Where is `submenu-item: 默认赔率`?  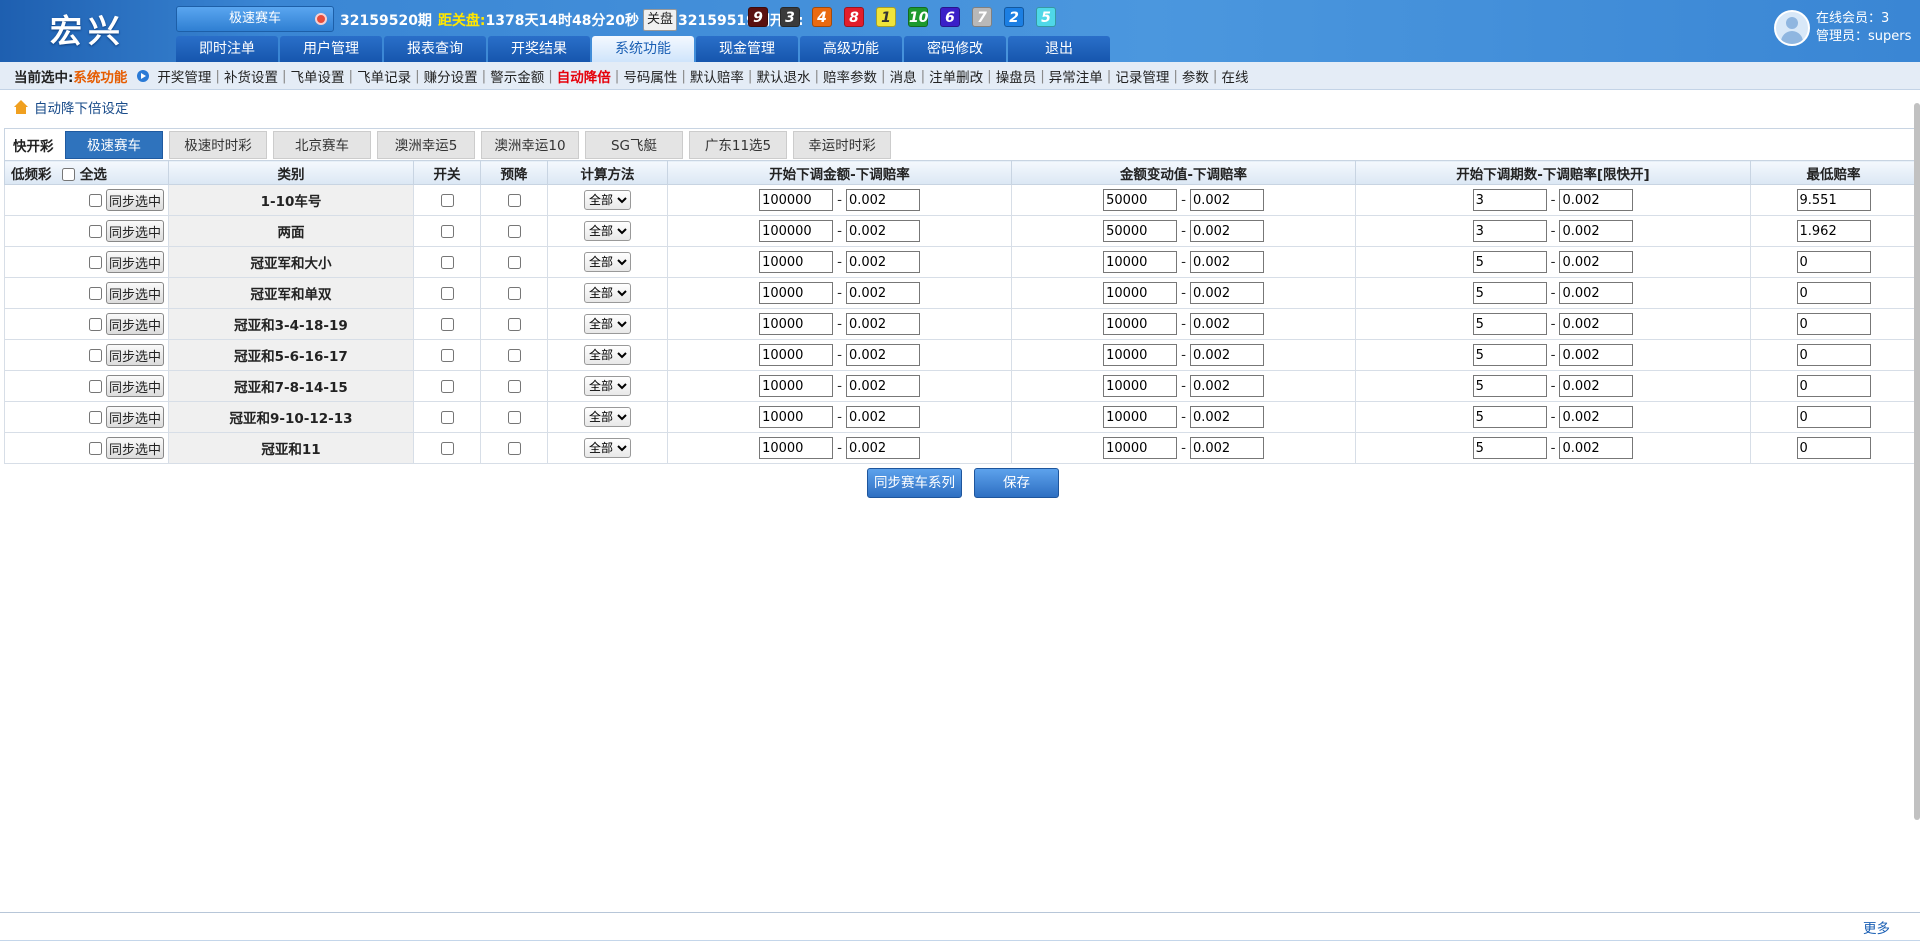 submenu-item: 默认赔率 is located at coordinates (717, 76).